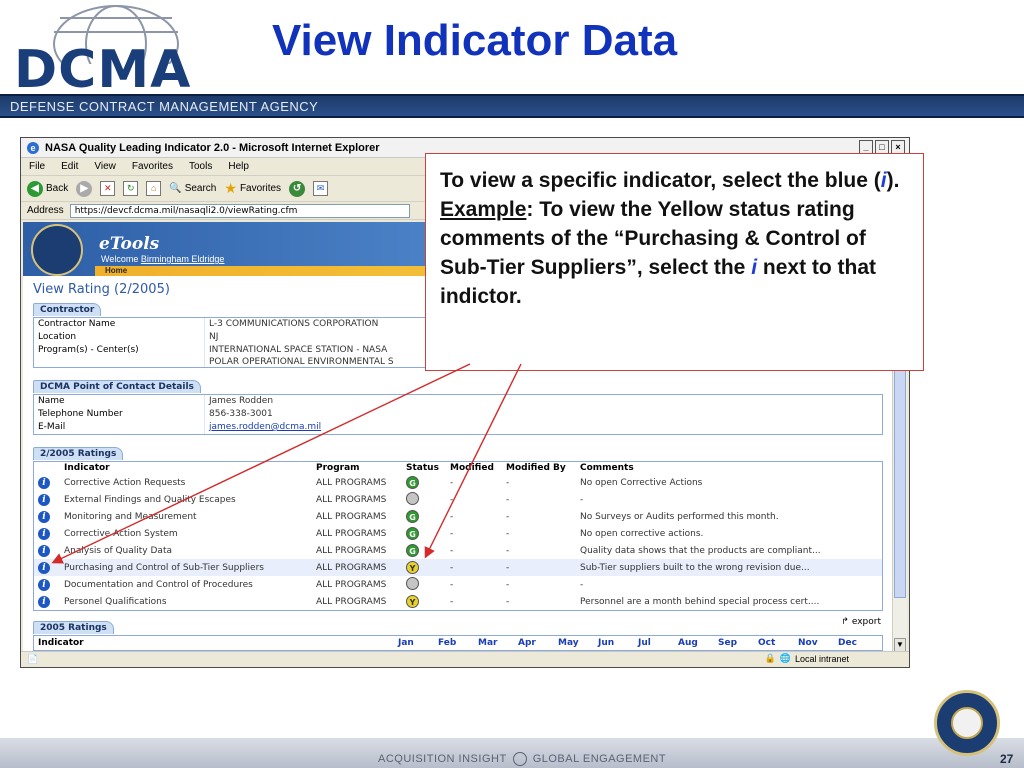 This screenshot has width=1024, height=768. I want to click on menu-favorites: Favorites, so click(152, 166).